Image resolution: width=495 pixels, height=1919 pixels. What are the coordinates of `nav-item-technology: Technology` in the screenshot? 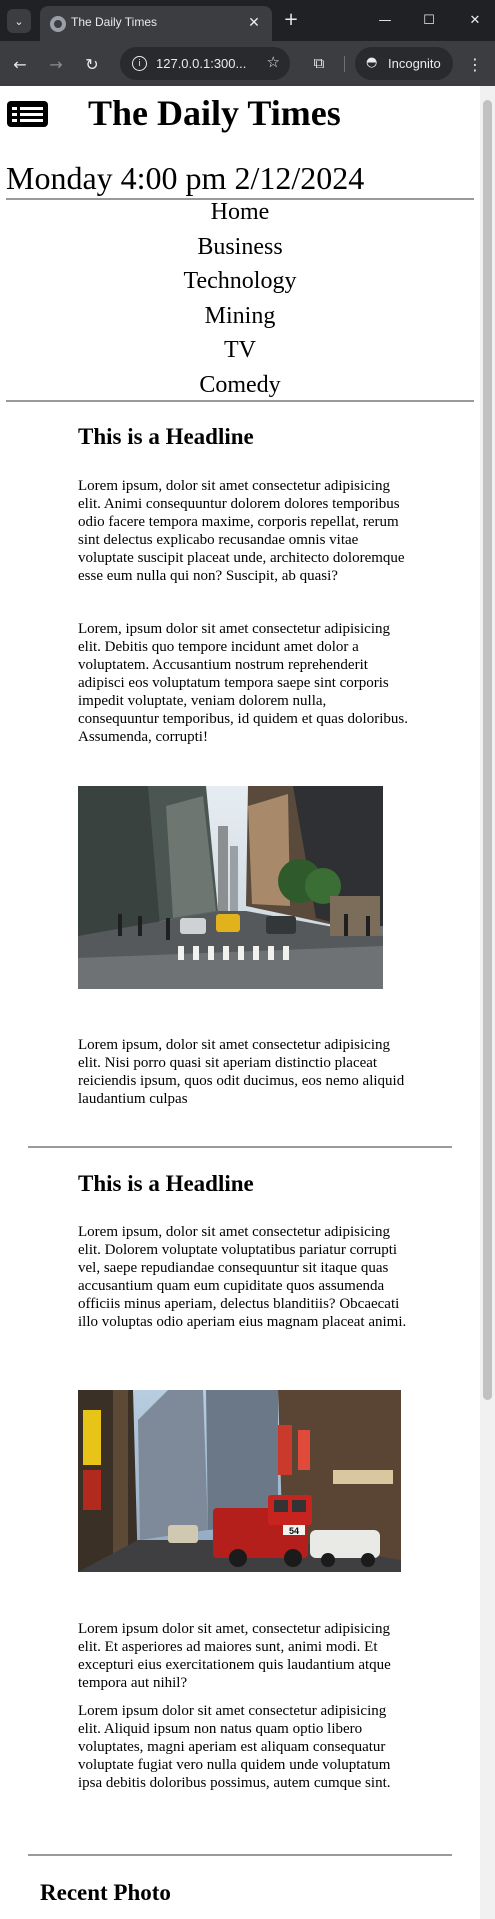 It's located at (240, 281).